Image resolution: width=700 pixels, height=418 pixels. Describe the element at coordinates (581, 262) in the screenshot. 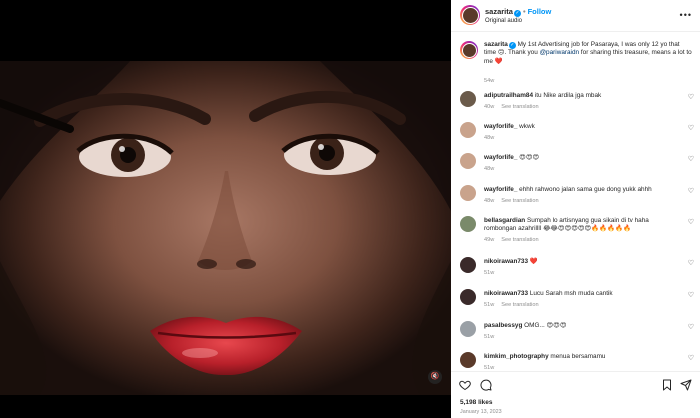

I see `comment-text: nikoirawan733 ❤️` at that location.